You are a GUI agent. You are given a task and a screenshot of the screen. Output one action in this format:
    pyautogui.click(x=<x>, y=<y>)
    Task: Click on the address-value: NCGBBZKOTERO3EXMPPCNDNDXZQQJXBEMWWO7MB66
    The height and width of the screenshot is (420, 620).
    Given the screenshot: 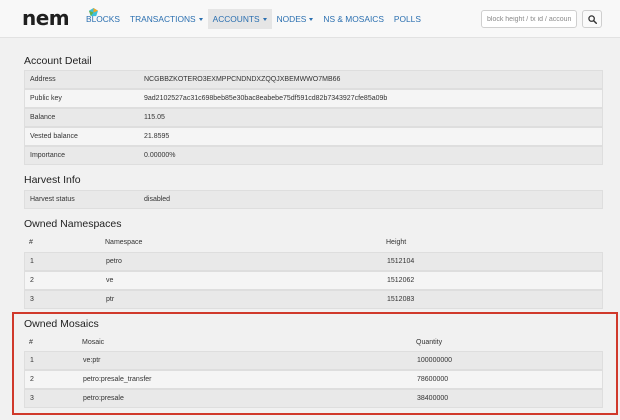 What is the action you would take?
    pyautogui.click(x=242, y=79)
    